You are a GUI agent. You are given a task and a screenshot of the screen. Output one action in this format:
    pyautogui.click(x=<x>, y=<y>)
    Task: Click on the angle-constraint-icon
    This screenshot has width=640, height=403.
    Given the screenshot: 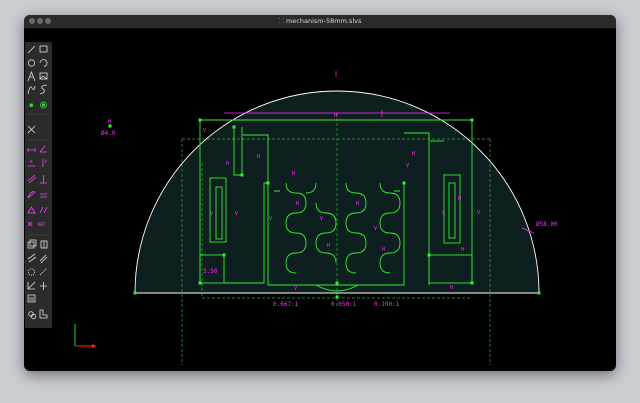 What is the action you would take?
    pyautogui.click(x=43, y=149)
    